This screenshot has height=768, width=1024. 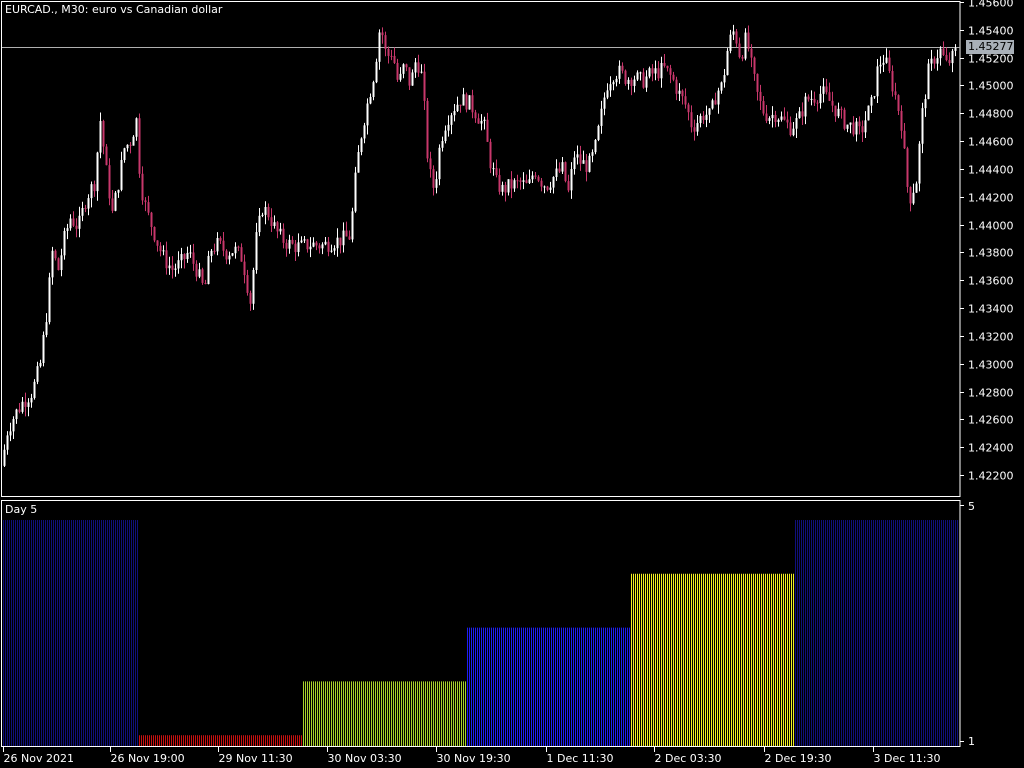 What do you see at coordinates (21, 509) in the screenshot?
I see `indicator-title: Day 5` at bounding box center [21, 509].